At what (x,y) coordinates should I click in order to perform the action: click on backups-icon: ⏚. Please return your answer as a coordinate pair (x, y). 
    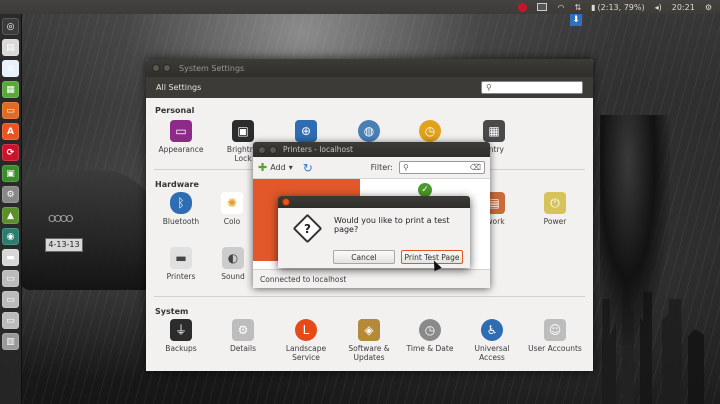
    Looking at the image, I should click on (181, 330).